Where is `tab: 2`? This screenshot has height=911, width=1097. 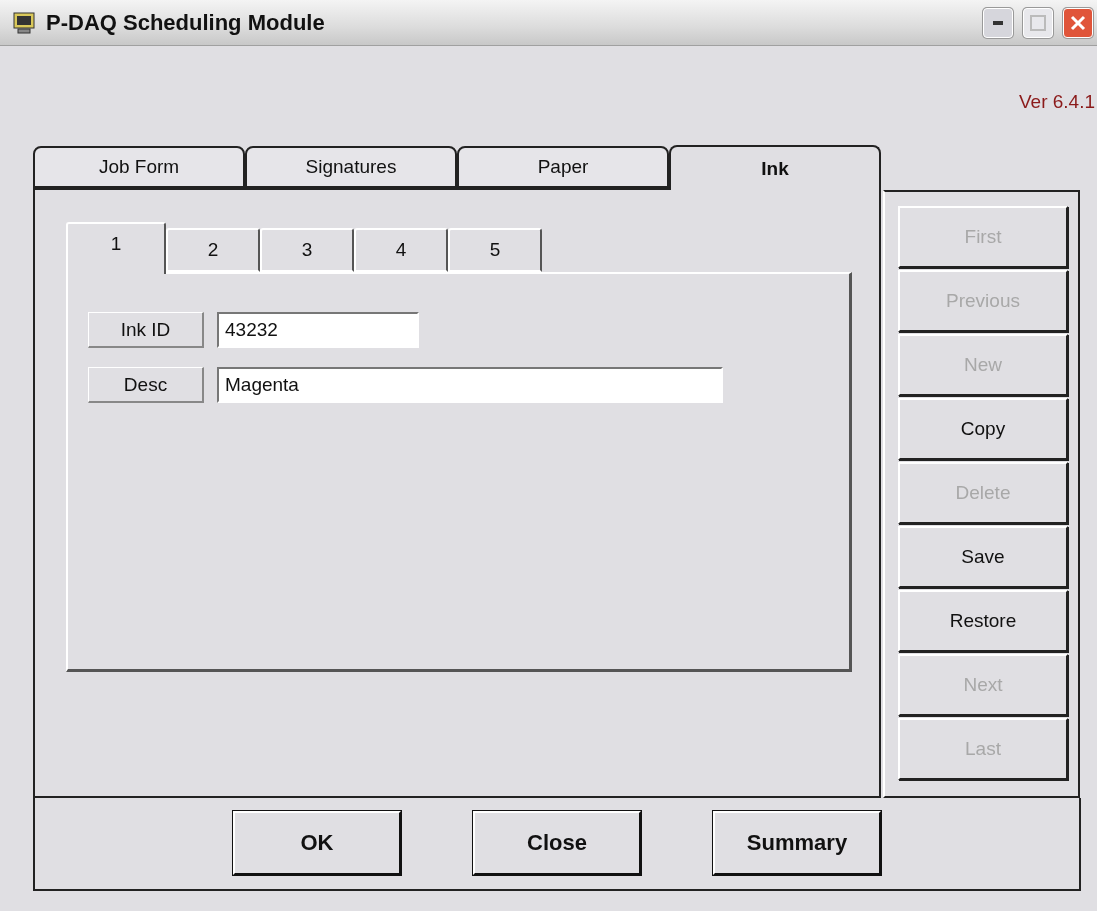
tab: 2 is located at coordinates (213, 250).